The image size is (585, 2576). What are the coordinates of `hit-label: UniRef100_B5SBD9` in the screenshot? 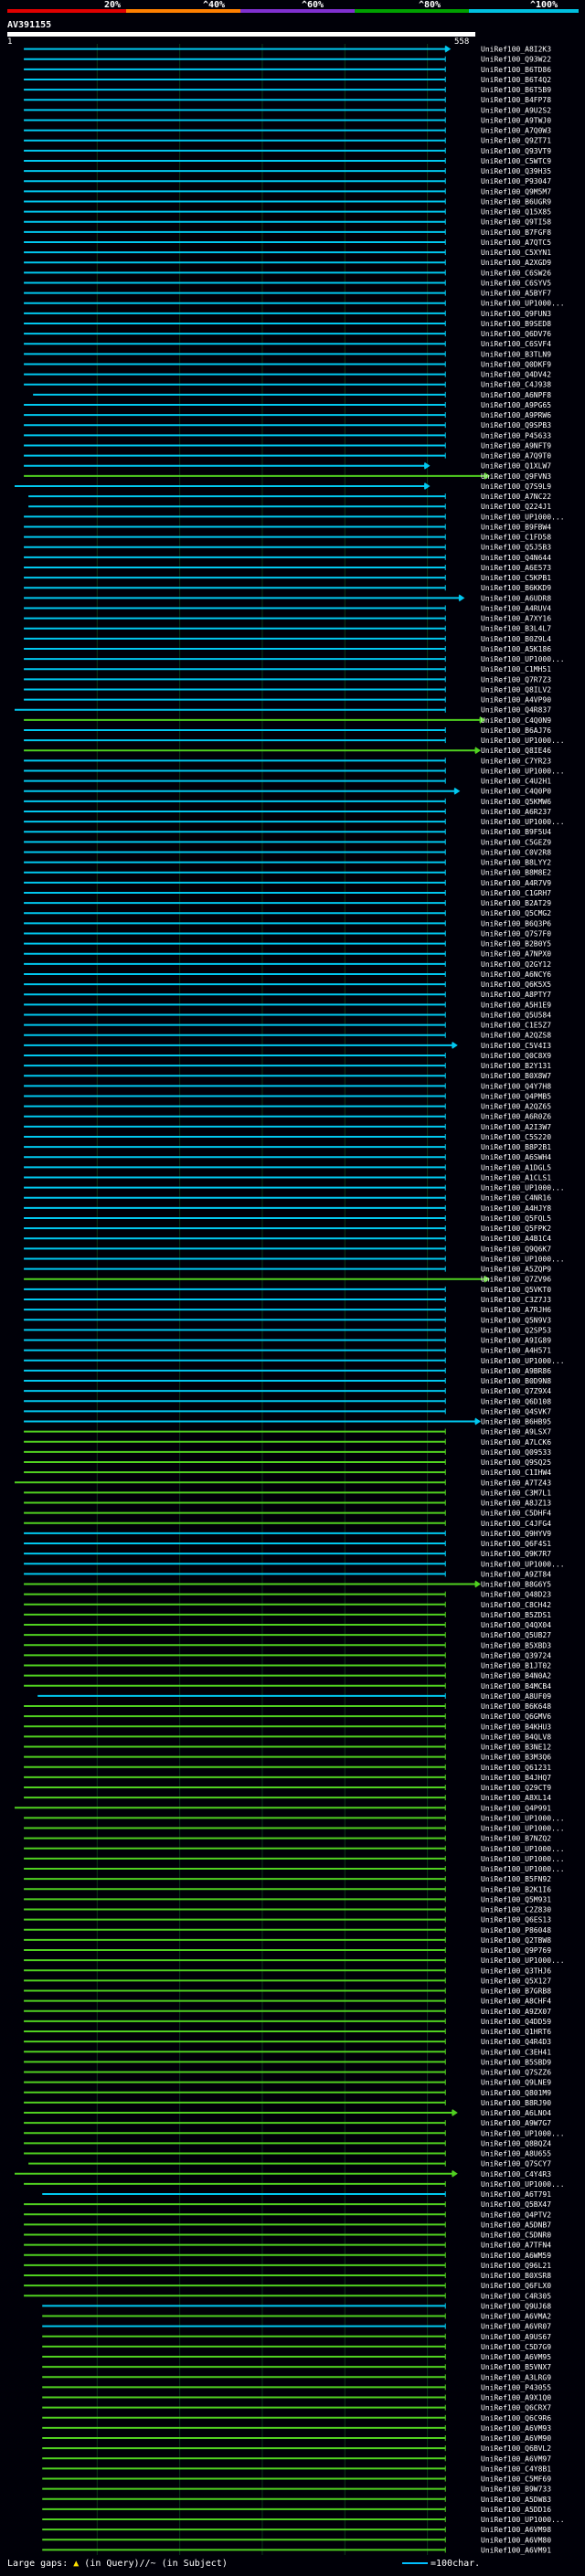 It's located at (516, 2062).